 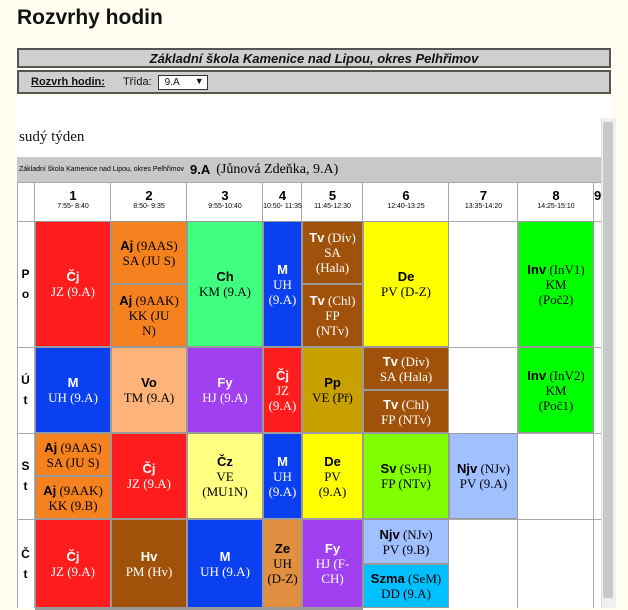 What do you see at coordinates (25, 380) in the screenshot?
I see `day-letter: Ú` at bounding box center [25, 380].